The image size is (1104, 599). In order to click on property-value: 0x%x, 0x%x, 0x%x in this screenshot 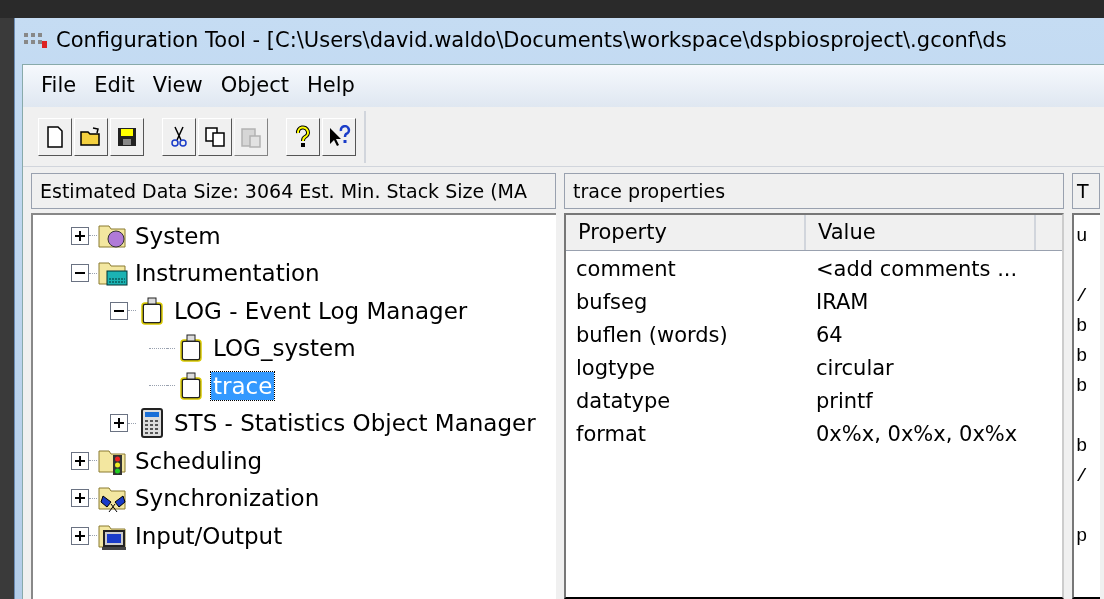, I will do `click(917, 434)`.